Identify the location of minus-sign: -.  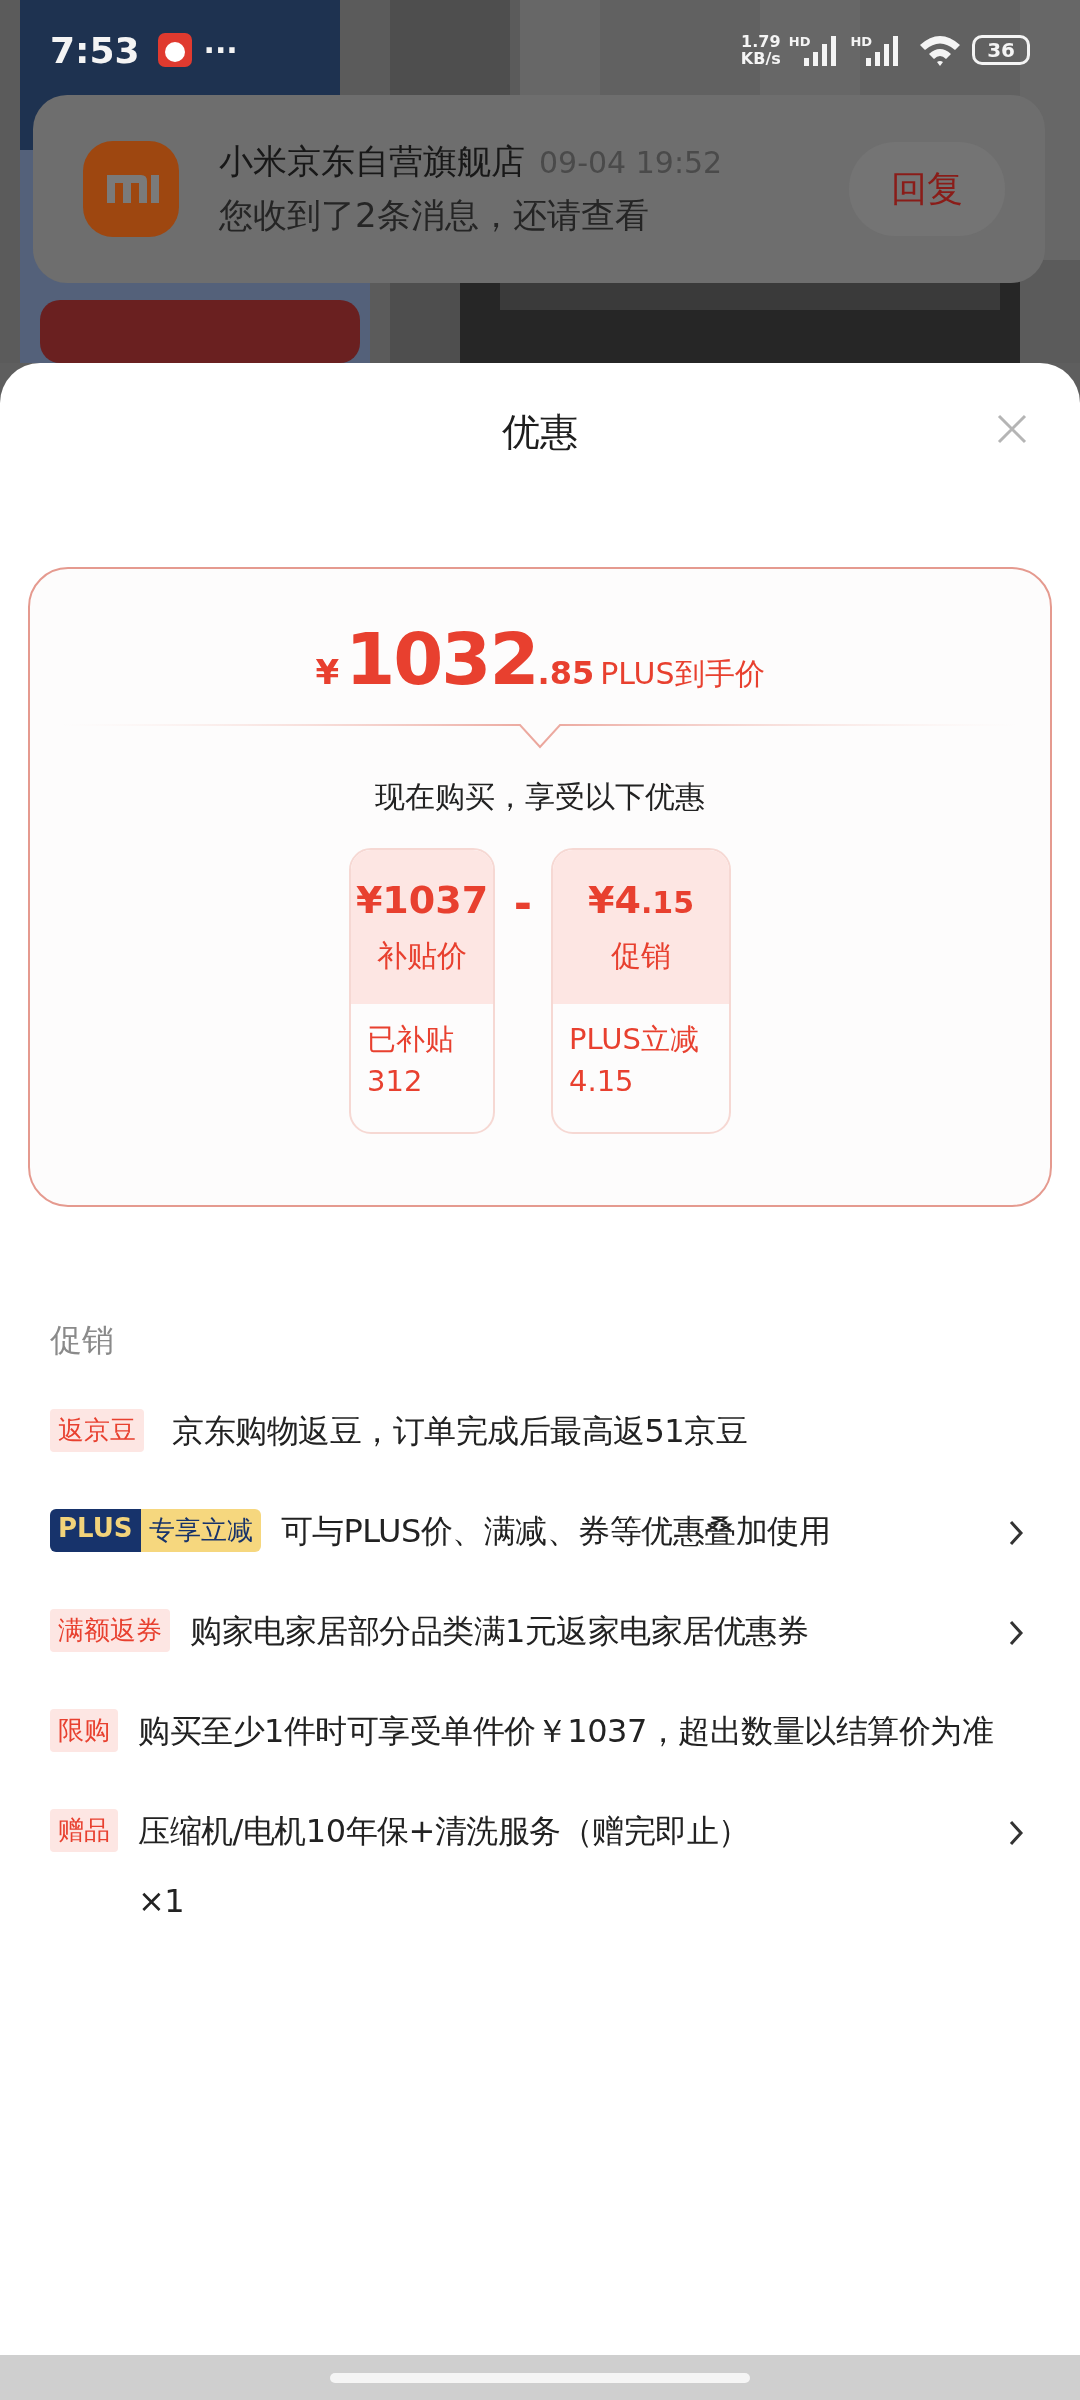
(523, 903).